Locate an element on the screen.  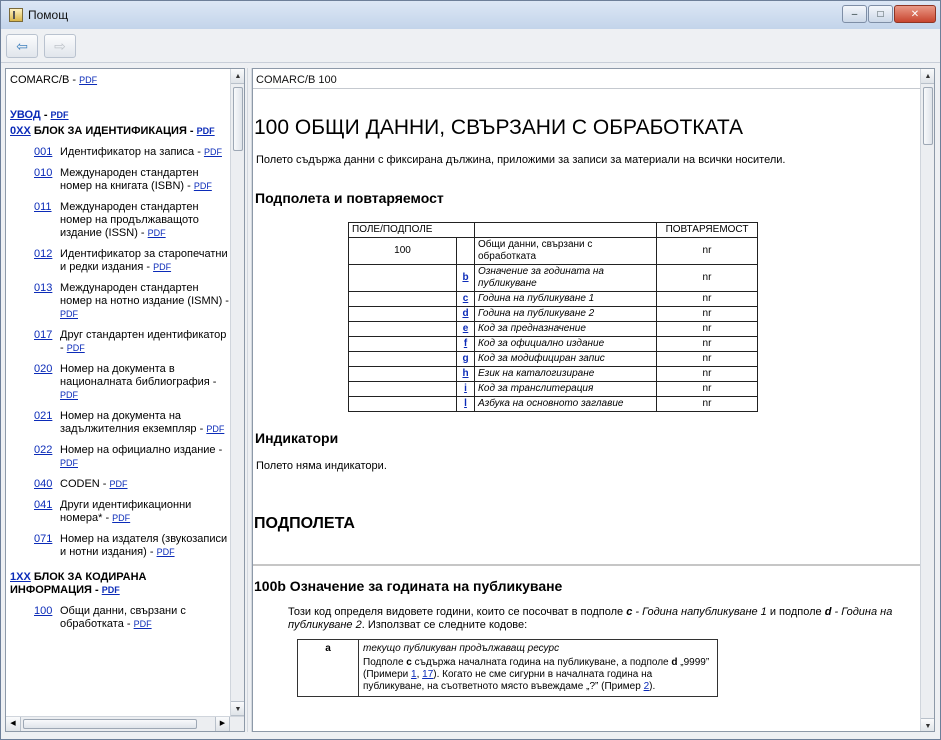
subfield-link: h is located at coordinates (465, 374).